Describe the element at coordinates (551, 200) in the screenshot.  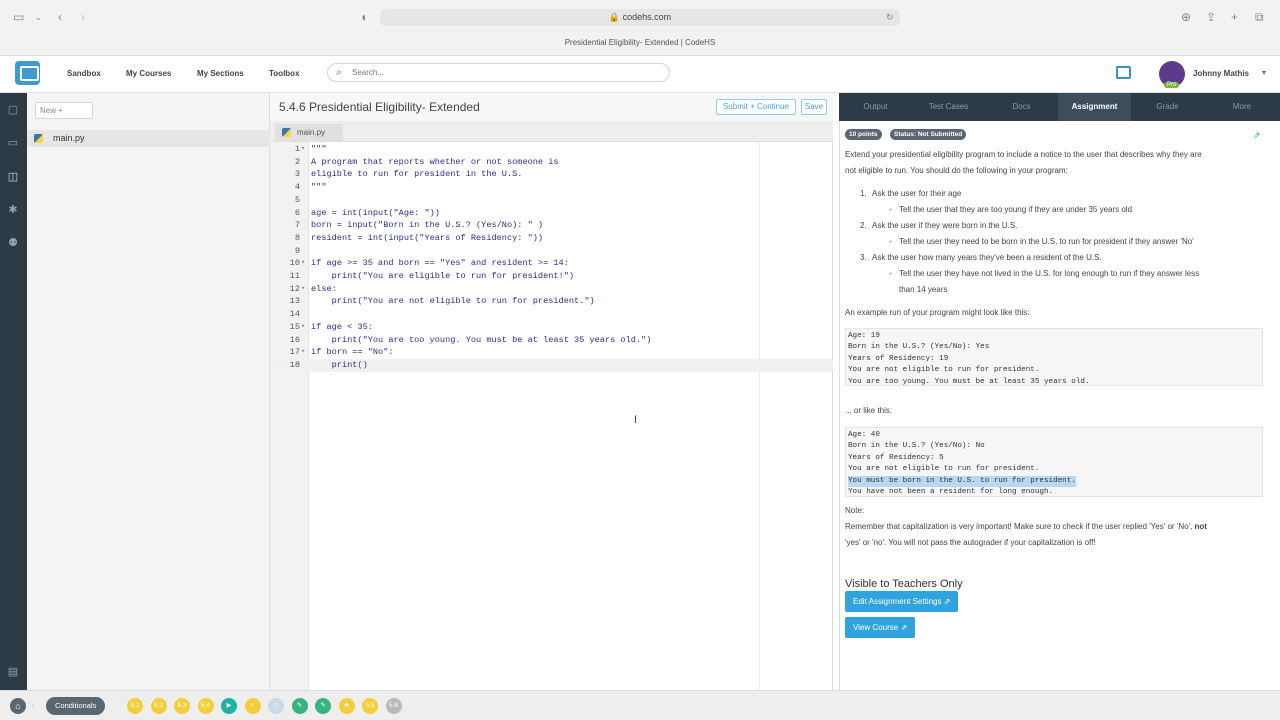
I see `code-line: 5` at that location.